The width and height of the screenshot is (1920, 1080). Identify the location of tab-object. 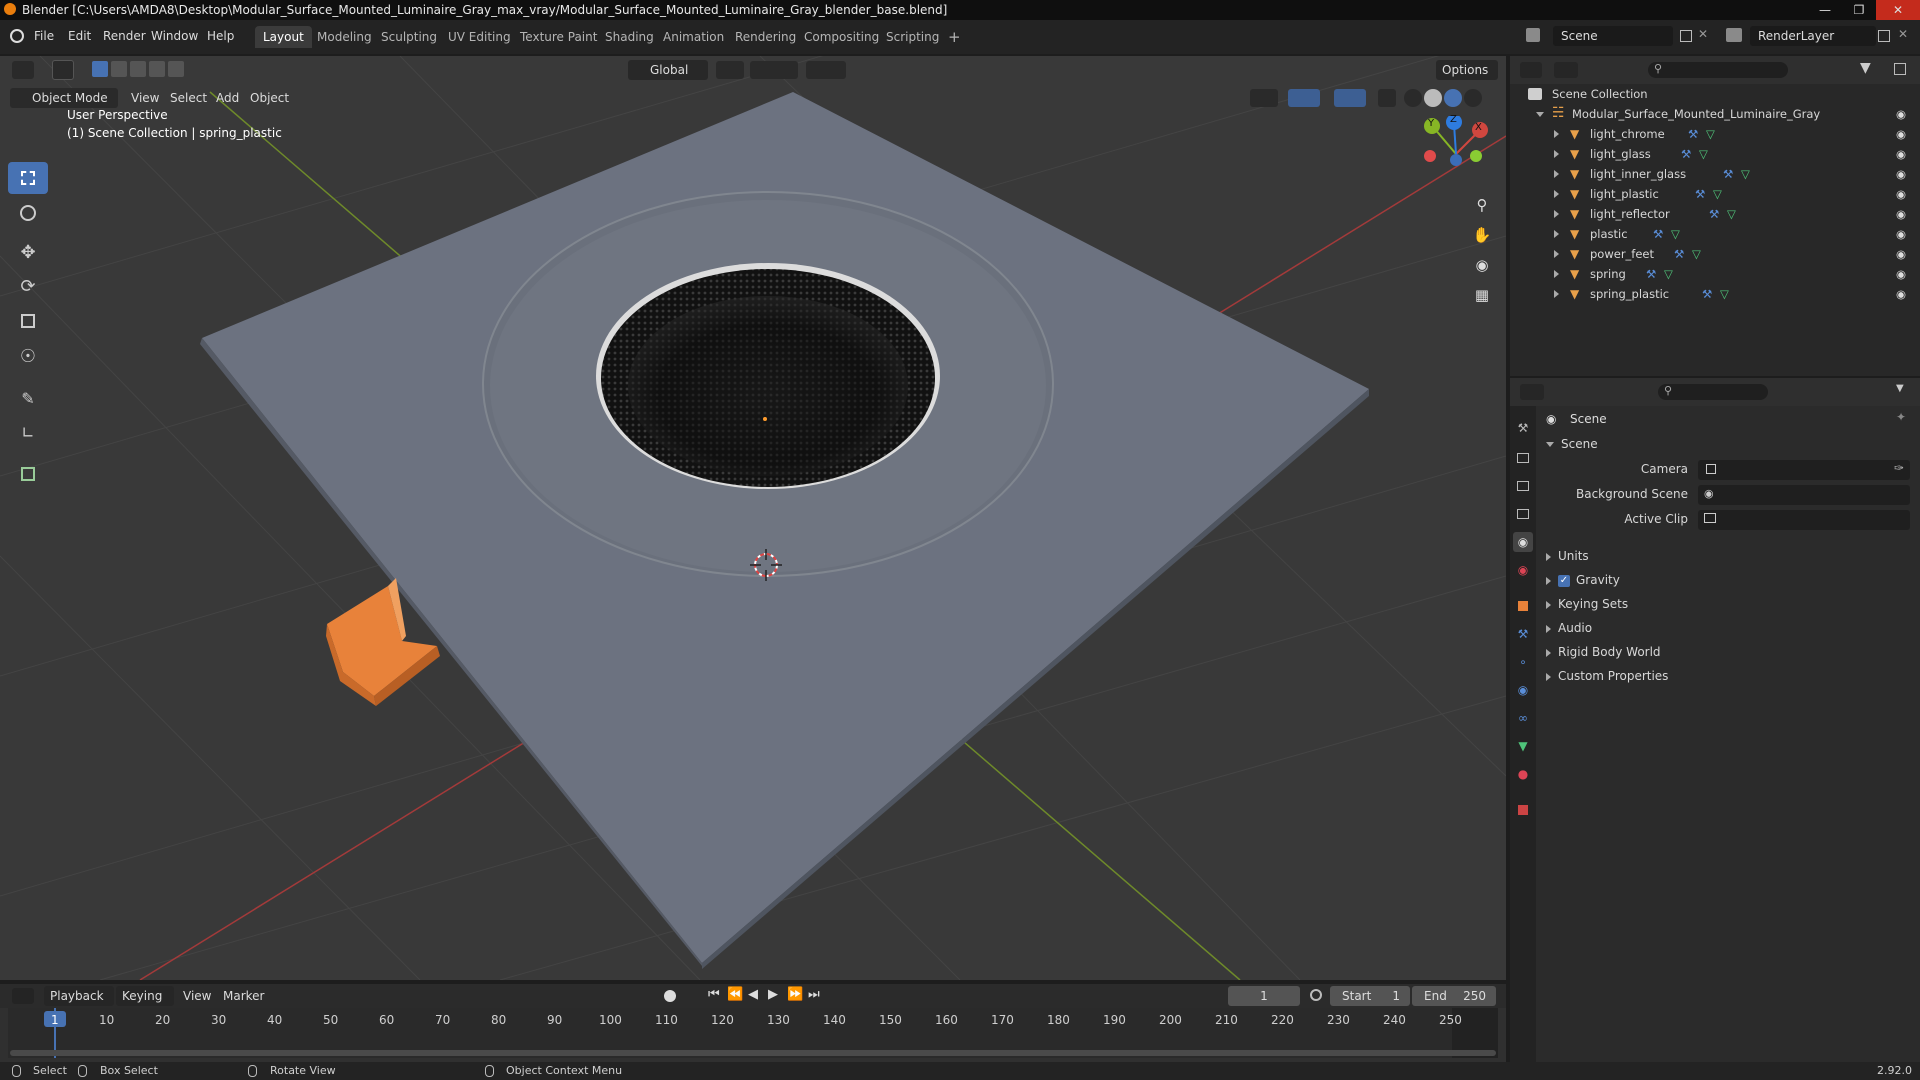
(1523, 606).